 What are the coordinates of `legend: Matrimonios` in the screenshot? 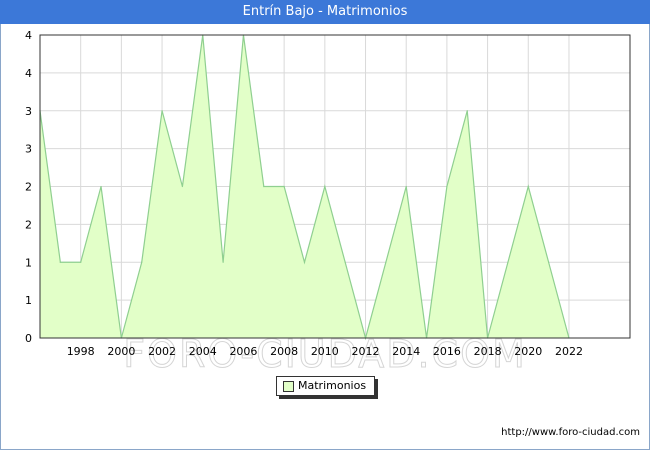 It's located at (325, 386).